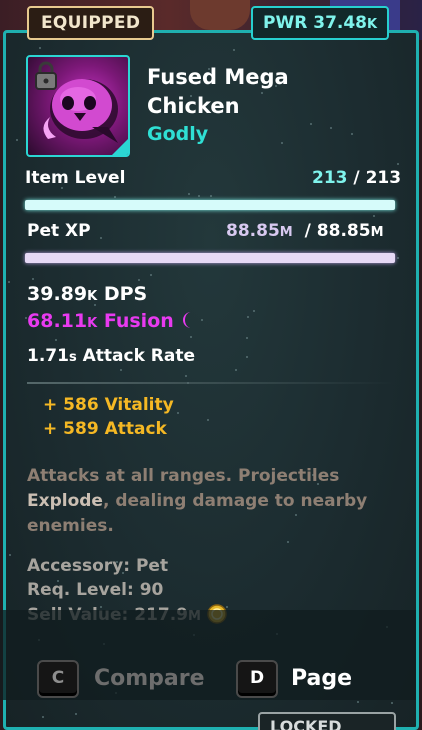 This screenshot has width=422, height=730. I want to click on item-level-bar, so click(210, 205).